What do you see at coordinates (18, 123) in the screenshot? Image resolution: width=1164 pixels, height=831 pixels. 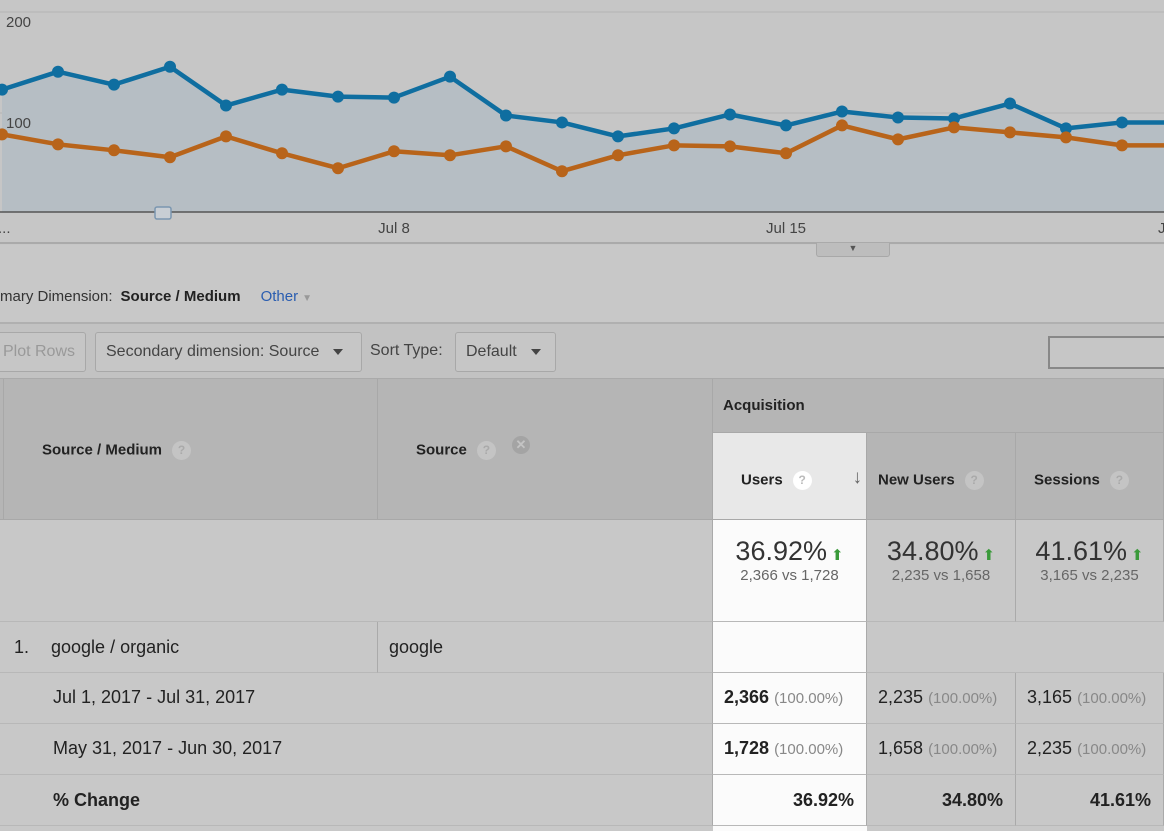 I see `y-tick-label: 100` at bounding box center [18, 123].